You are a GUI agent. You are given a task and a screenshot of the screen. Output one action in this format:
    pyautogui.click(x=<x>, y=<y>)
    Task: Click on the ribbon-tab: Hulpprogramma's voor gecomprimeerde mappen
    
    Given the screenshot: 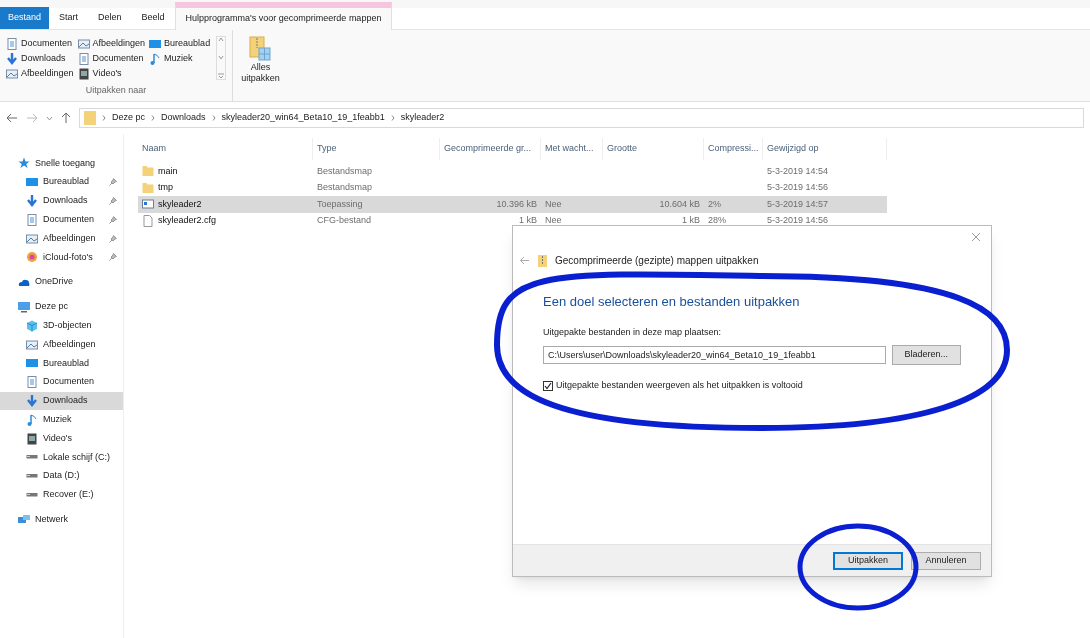 What is the action you would take?
    pyautogui.click(x=283, y=16)
    